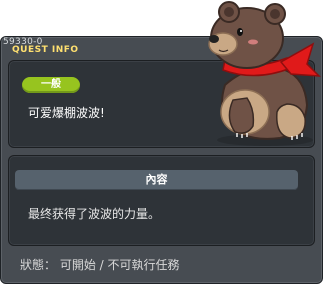  What do you see at coordinates (66, 113) in the screenshot?
I see `quest-name: 可爱爆棚波波!` at bounding box center [66, 113].